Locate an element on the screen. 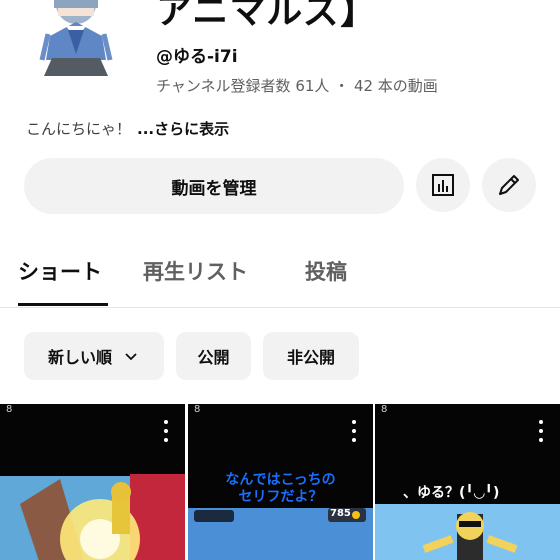 This screenshot has width=560, height=560. filter-private-chip: 非公開 is located at coordinates (311, 356).